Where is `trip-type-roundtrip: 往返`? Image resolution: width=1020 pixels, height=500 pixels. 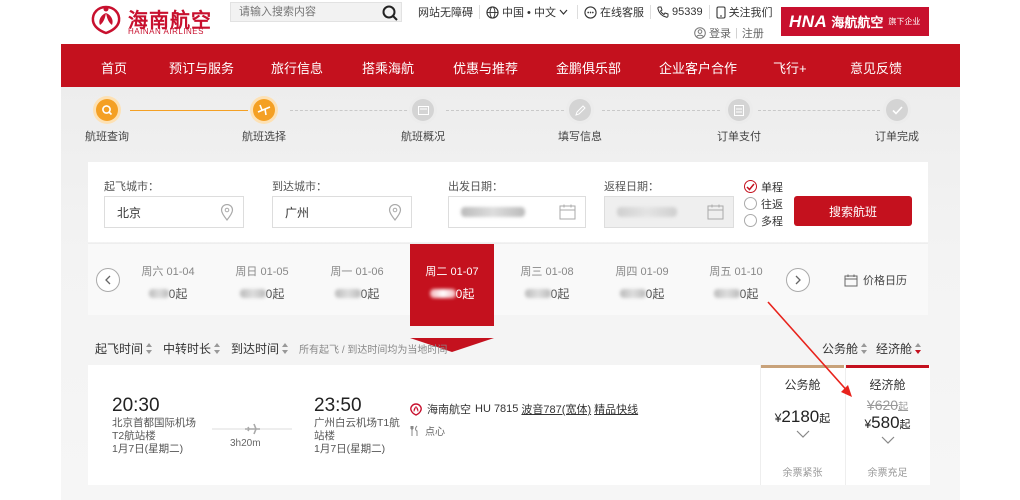
trip-type-roundtrip: 往返 is located at coordinates (763, 203).